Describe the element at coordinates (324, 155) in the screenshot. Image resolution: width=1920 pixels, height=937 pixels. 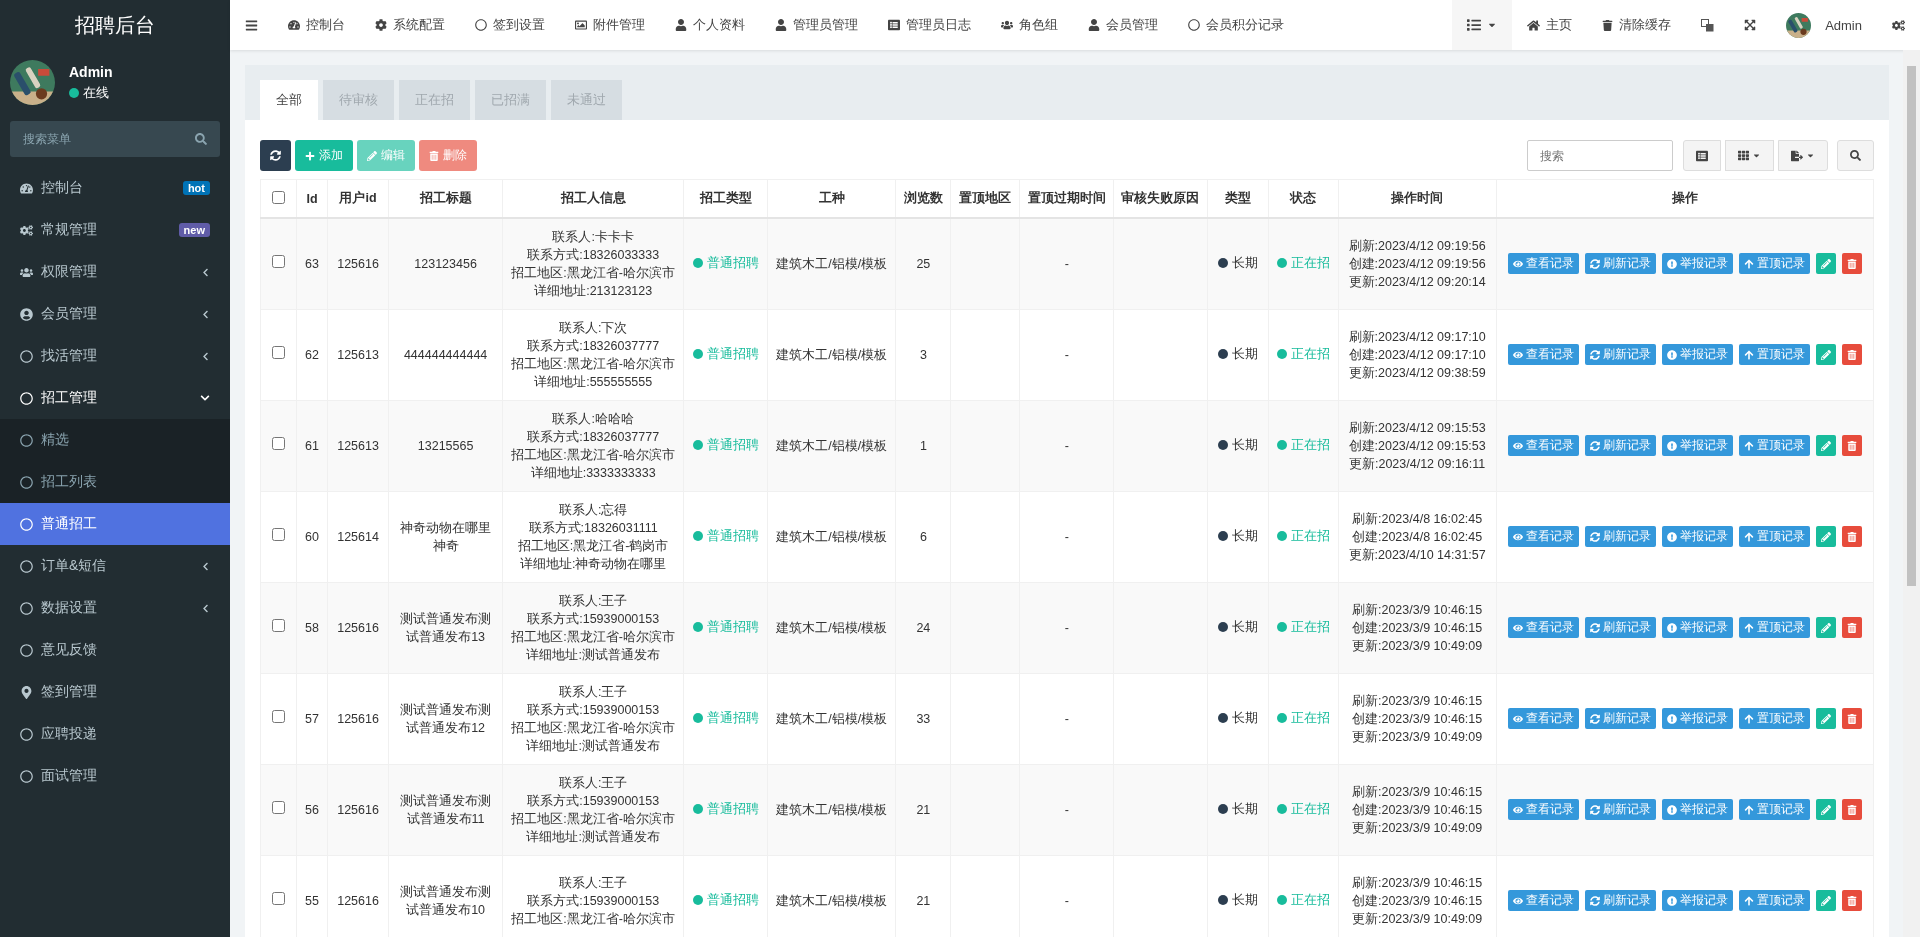
I see `add-button: 添加` at that location.